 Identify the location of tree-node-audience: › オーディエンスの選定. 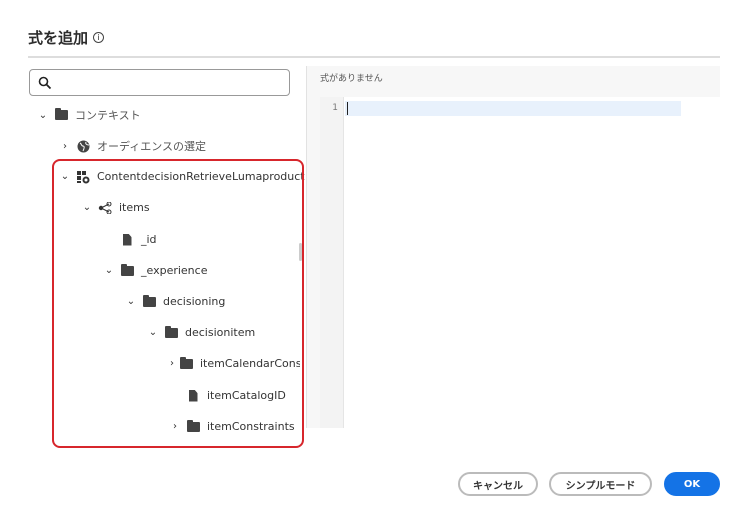
(133, 146).